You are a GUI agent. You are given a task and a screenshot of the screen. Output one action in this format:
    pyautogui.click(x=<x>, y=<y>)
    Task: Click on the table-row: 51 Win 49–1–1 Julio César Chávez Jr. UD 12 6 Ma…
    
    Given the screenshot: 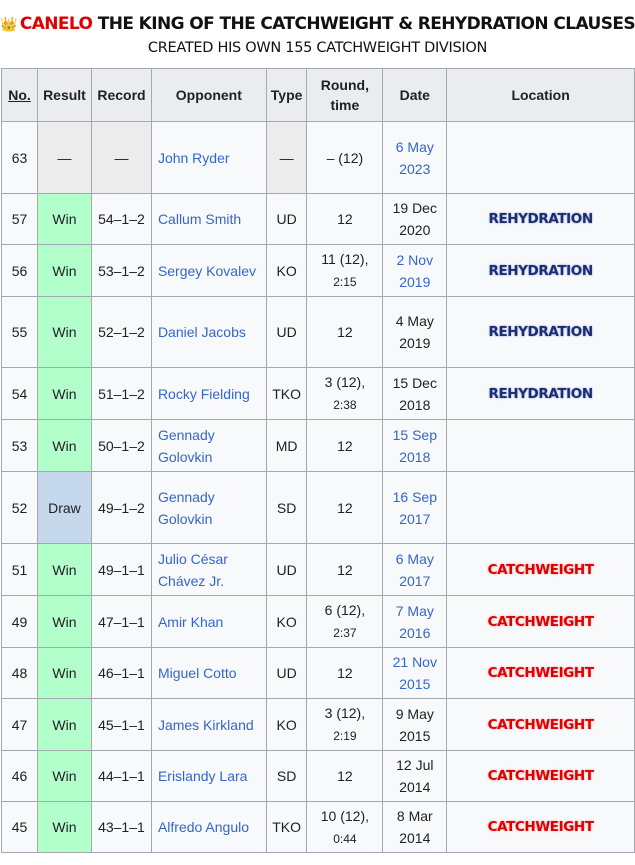 What is the action you would take?
    pyautogui.click(x=318, y=569)
    